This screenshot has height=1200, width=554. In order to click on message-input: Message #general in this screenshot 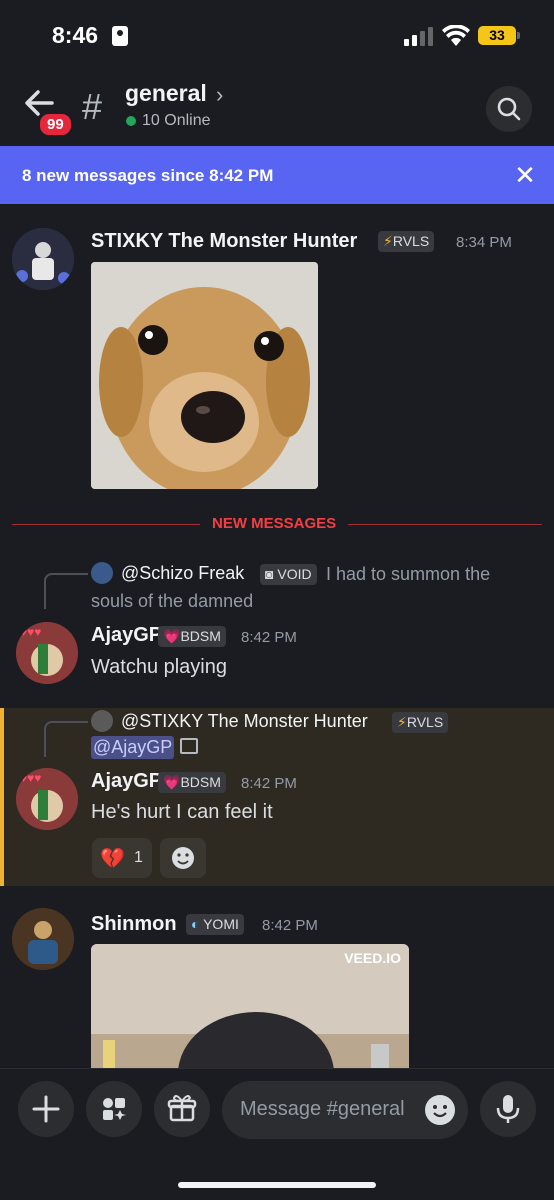, I will do `click(345, 1110)`.